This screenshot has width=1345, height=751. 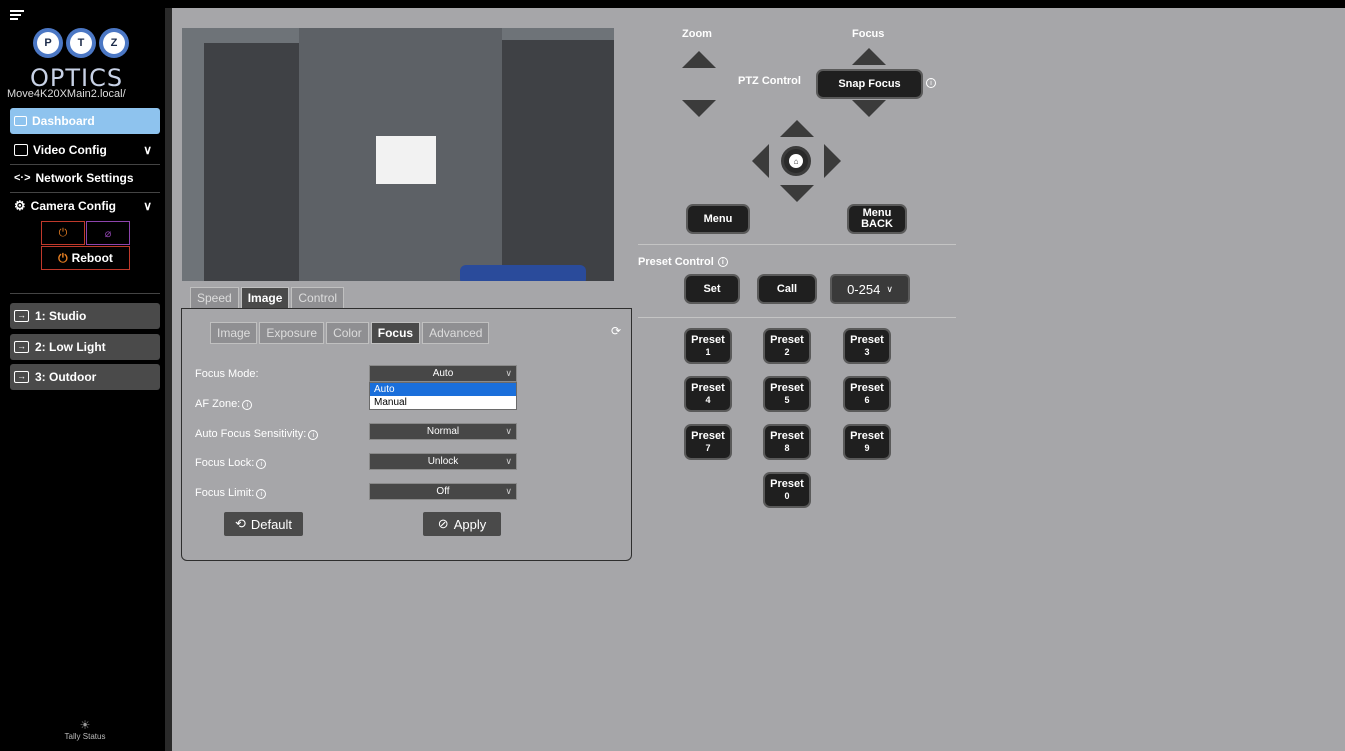 What do you see at coordinates (85, 316) in the screenshot?
I see `preset-link-1: → 1: Studio` at bounding box center [85, 316].